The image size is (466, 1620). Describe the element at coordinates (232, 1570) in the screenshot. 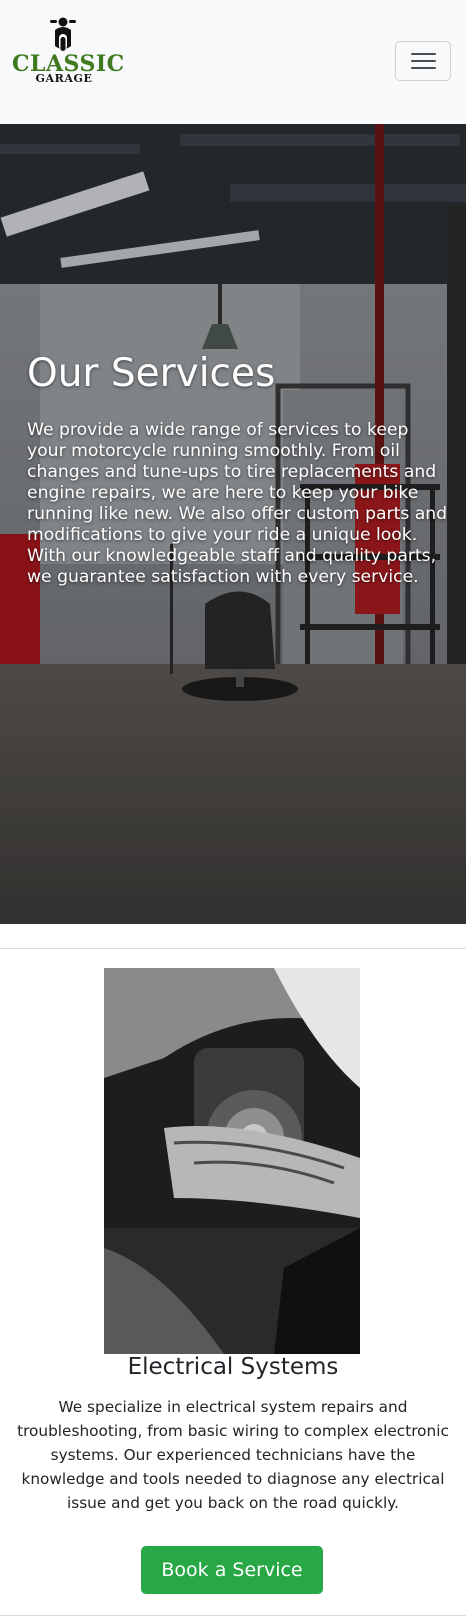

I see `book-service-button: Book a Service` at that location.